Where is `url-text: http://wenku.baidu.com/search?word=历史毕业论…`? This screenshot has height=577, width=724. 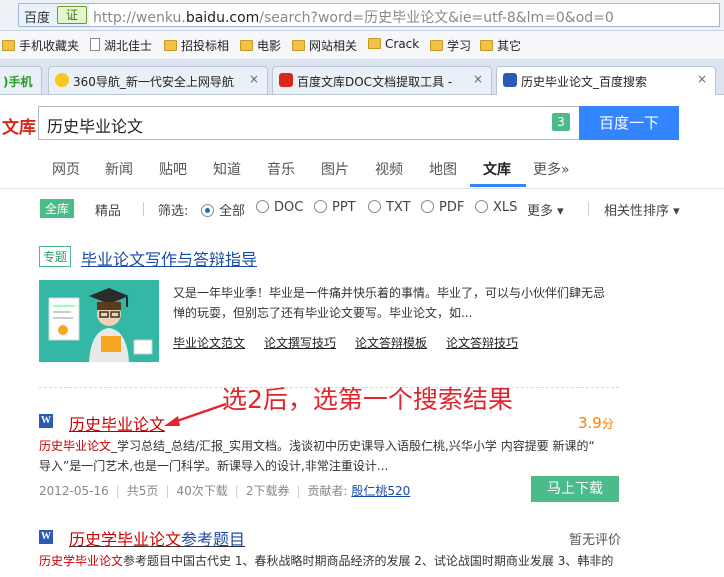
url-text: http://wenku.baidu.com/search?word=历史毕业论… is located at coordinates (353, 18).